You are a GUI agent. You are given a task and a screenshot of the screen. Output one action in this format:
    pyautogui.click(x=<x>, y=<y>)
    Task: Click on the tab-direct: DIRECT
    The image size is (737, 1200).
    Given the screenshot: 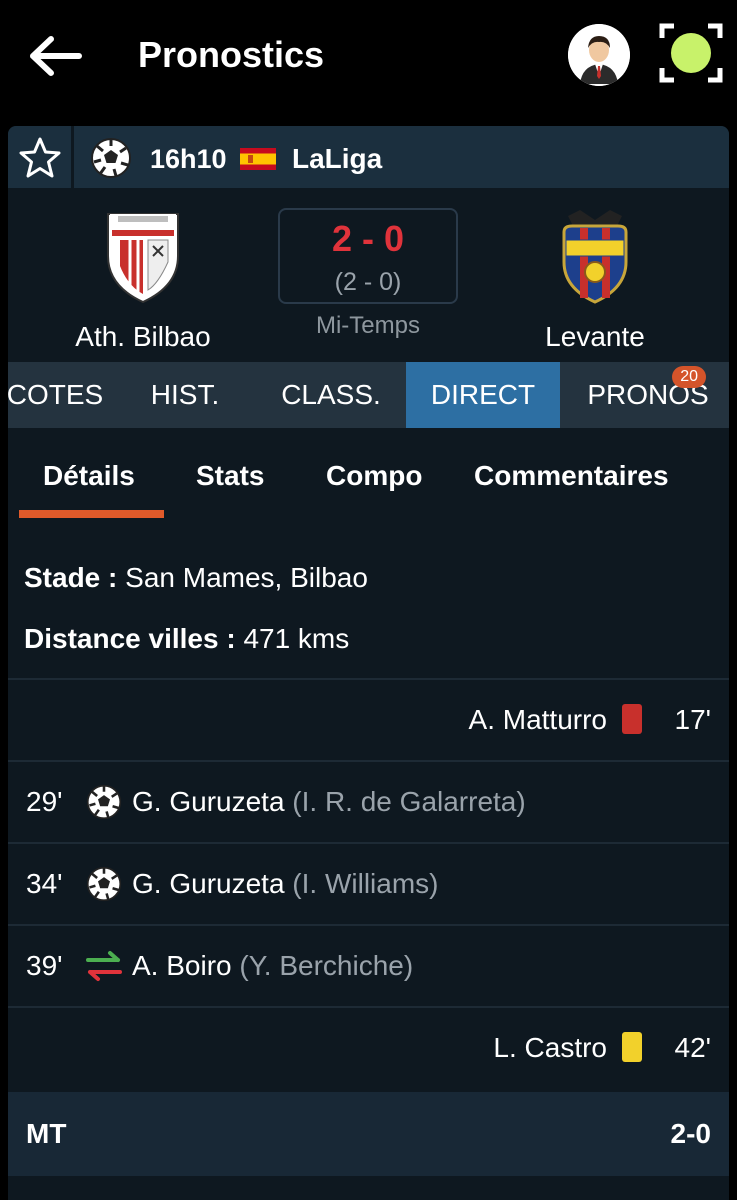 What is the action you would take?
    pyautogui.click(x=483, y=395)
    